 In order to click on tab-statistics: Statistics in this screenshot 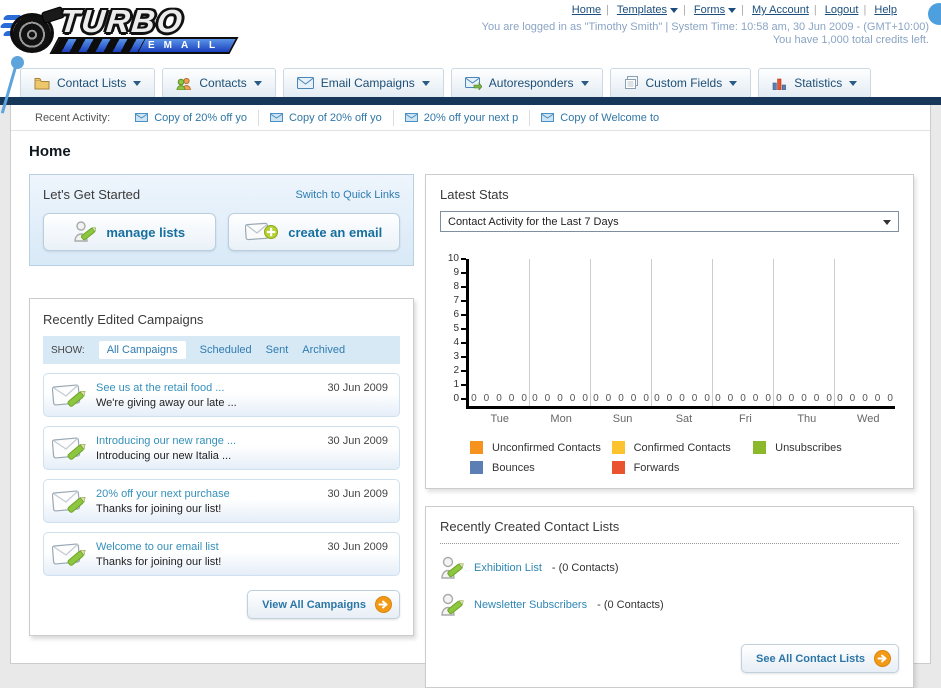, I will do `click(815, 82)`.